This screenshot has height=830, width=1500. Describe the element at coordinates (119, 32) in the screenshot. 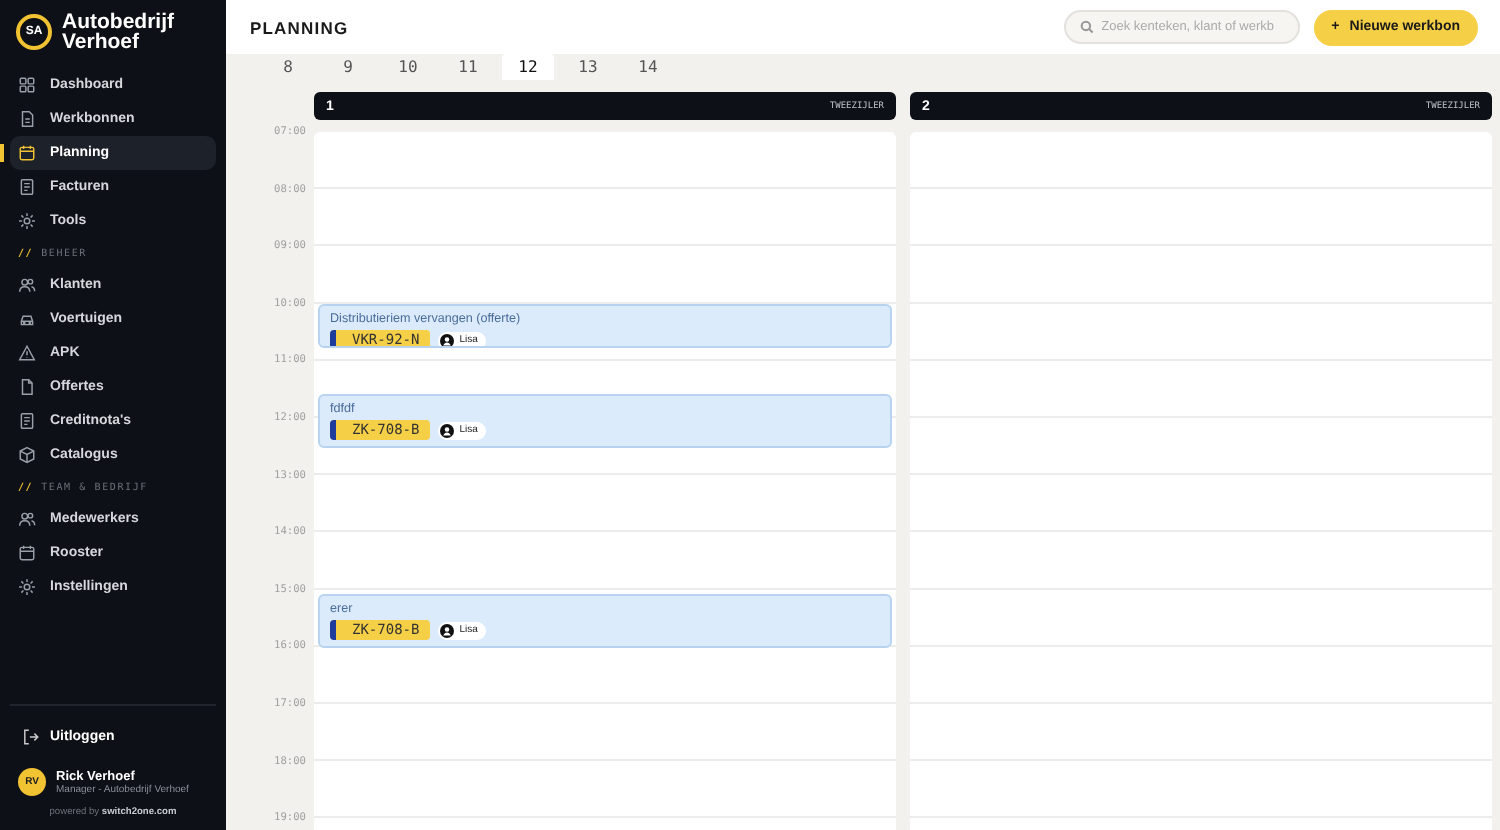

I see `brand-name: Autobedrijf Verhoef` at that location.